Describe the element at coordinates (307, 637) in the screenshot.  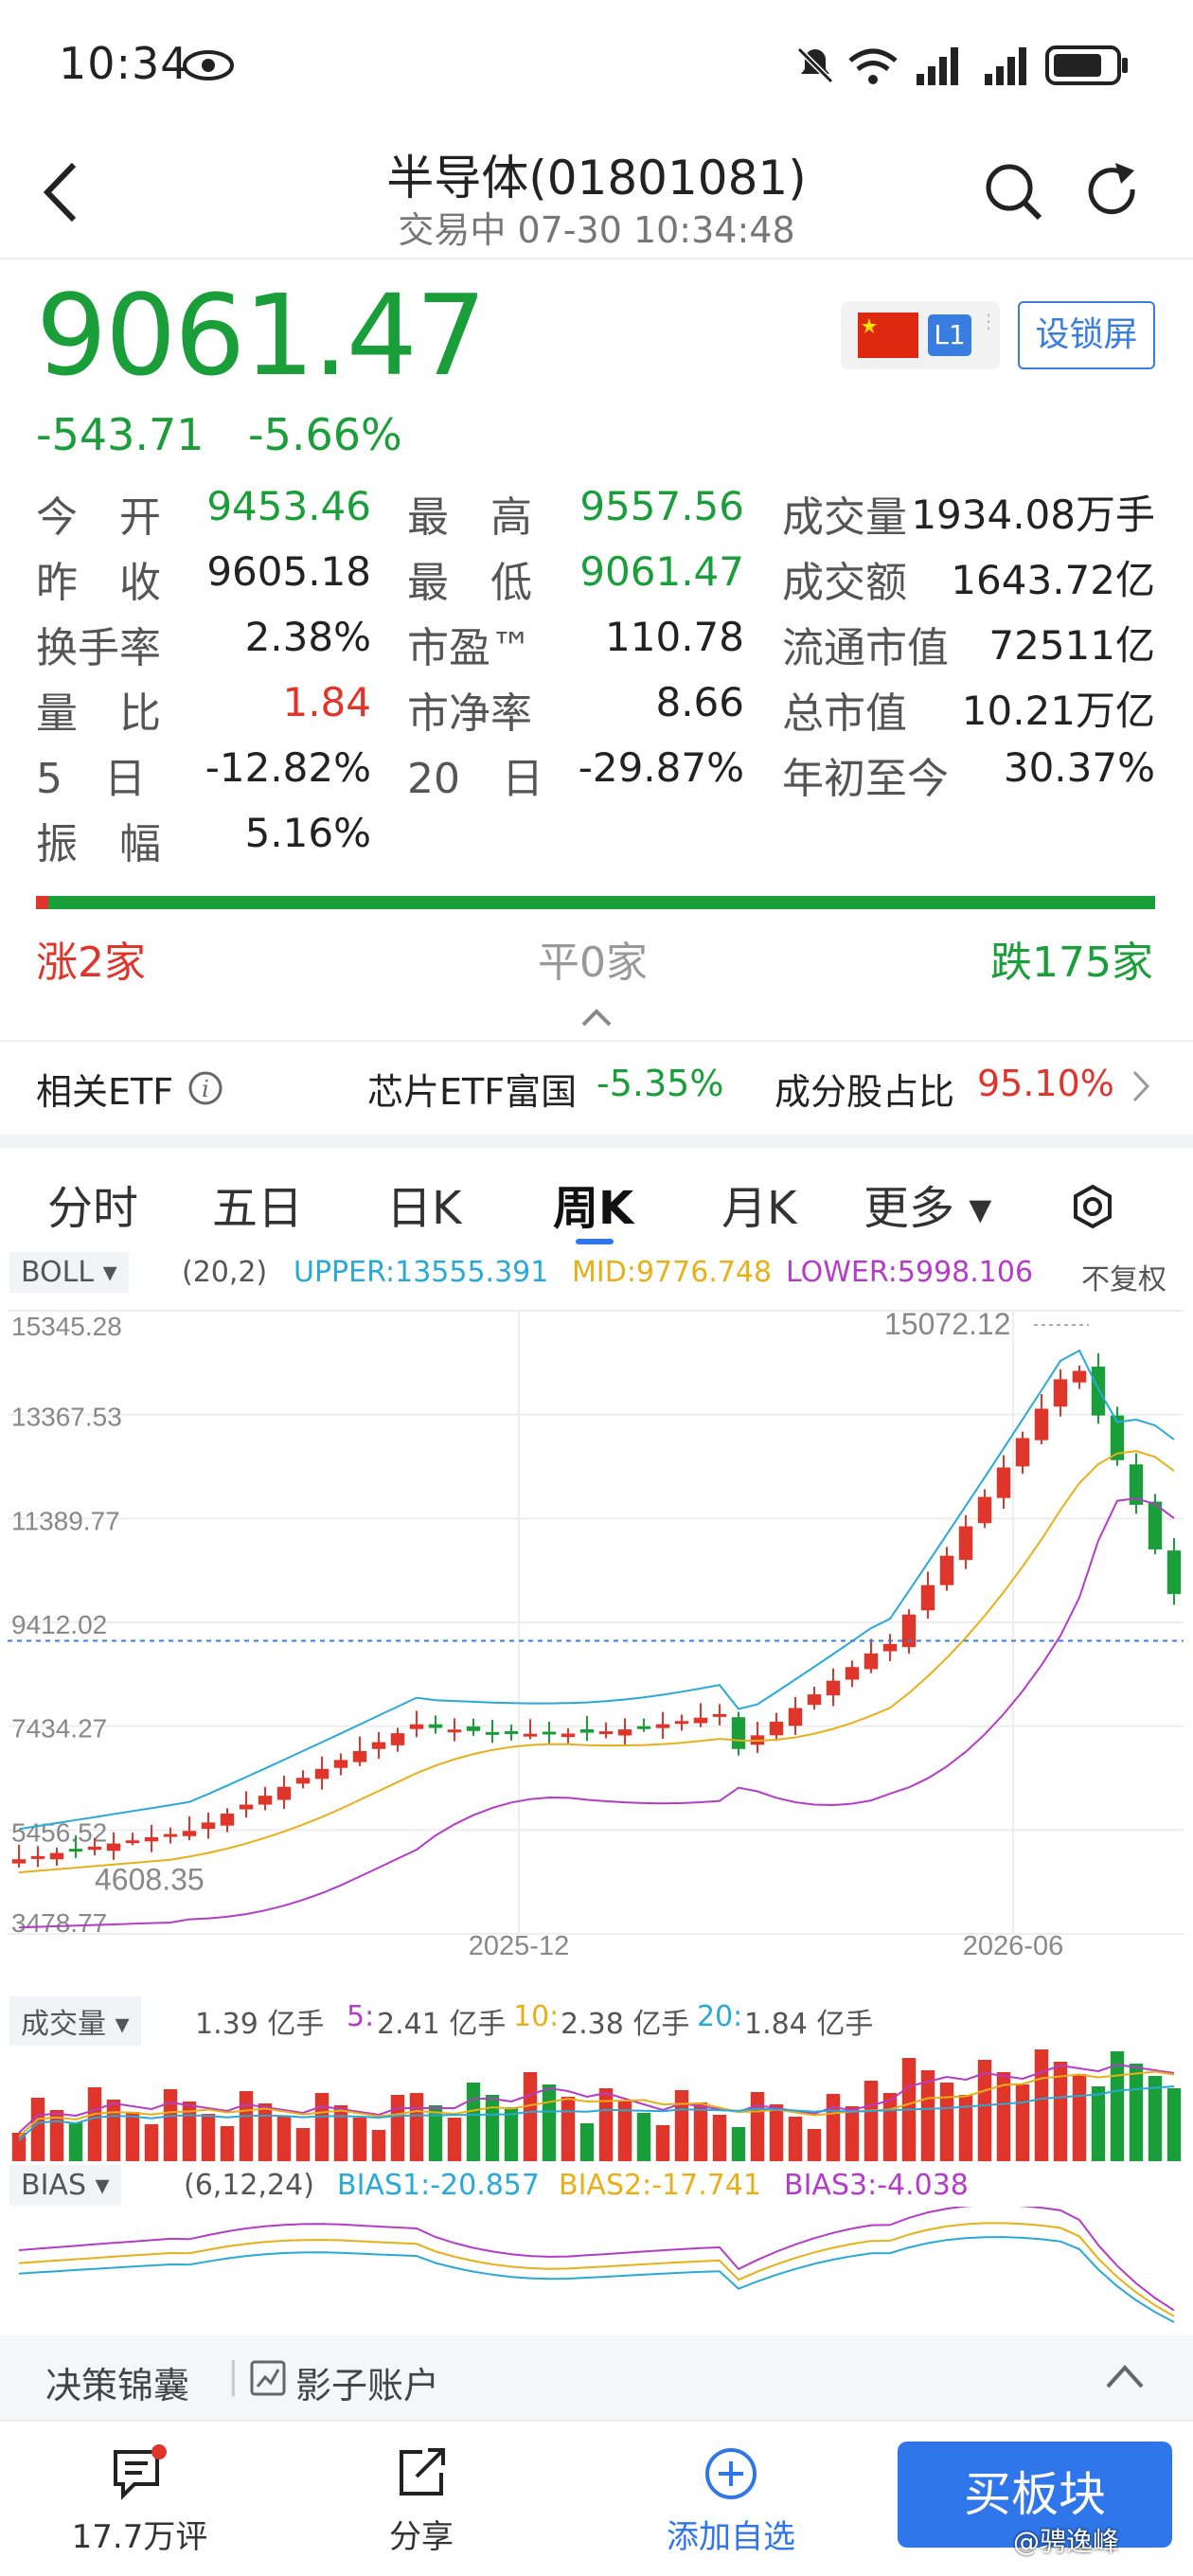
I see `stat-value: 2.38%` at that location.